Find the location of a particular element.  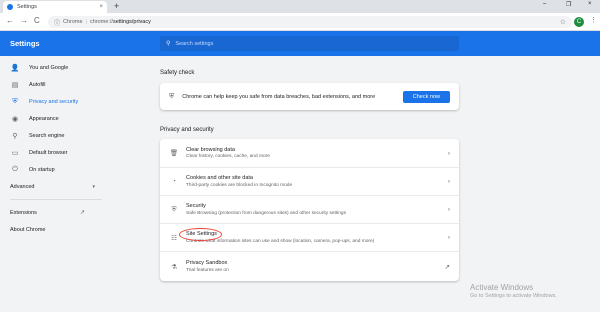

sidebar-divider is located at coordinates (56, 199).